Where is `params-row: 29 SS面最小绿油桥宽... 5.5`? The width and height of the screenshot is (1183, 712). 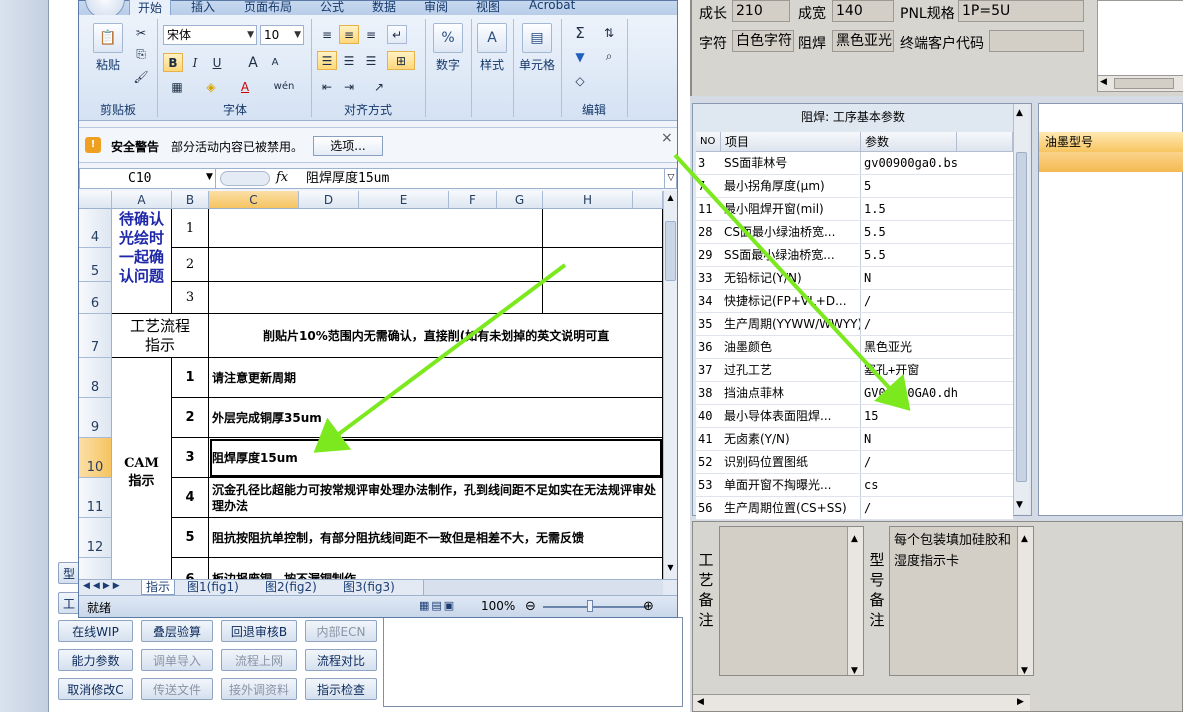 params-row: 29 SS面最小绿油桥宽... 5.5 is located at coordinates (854, 255).